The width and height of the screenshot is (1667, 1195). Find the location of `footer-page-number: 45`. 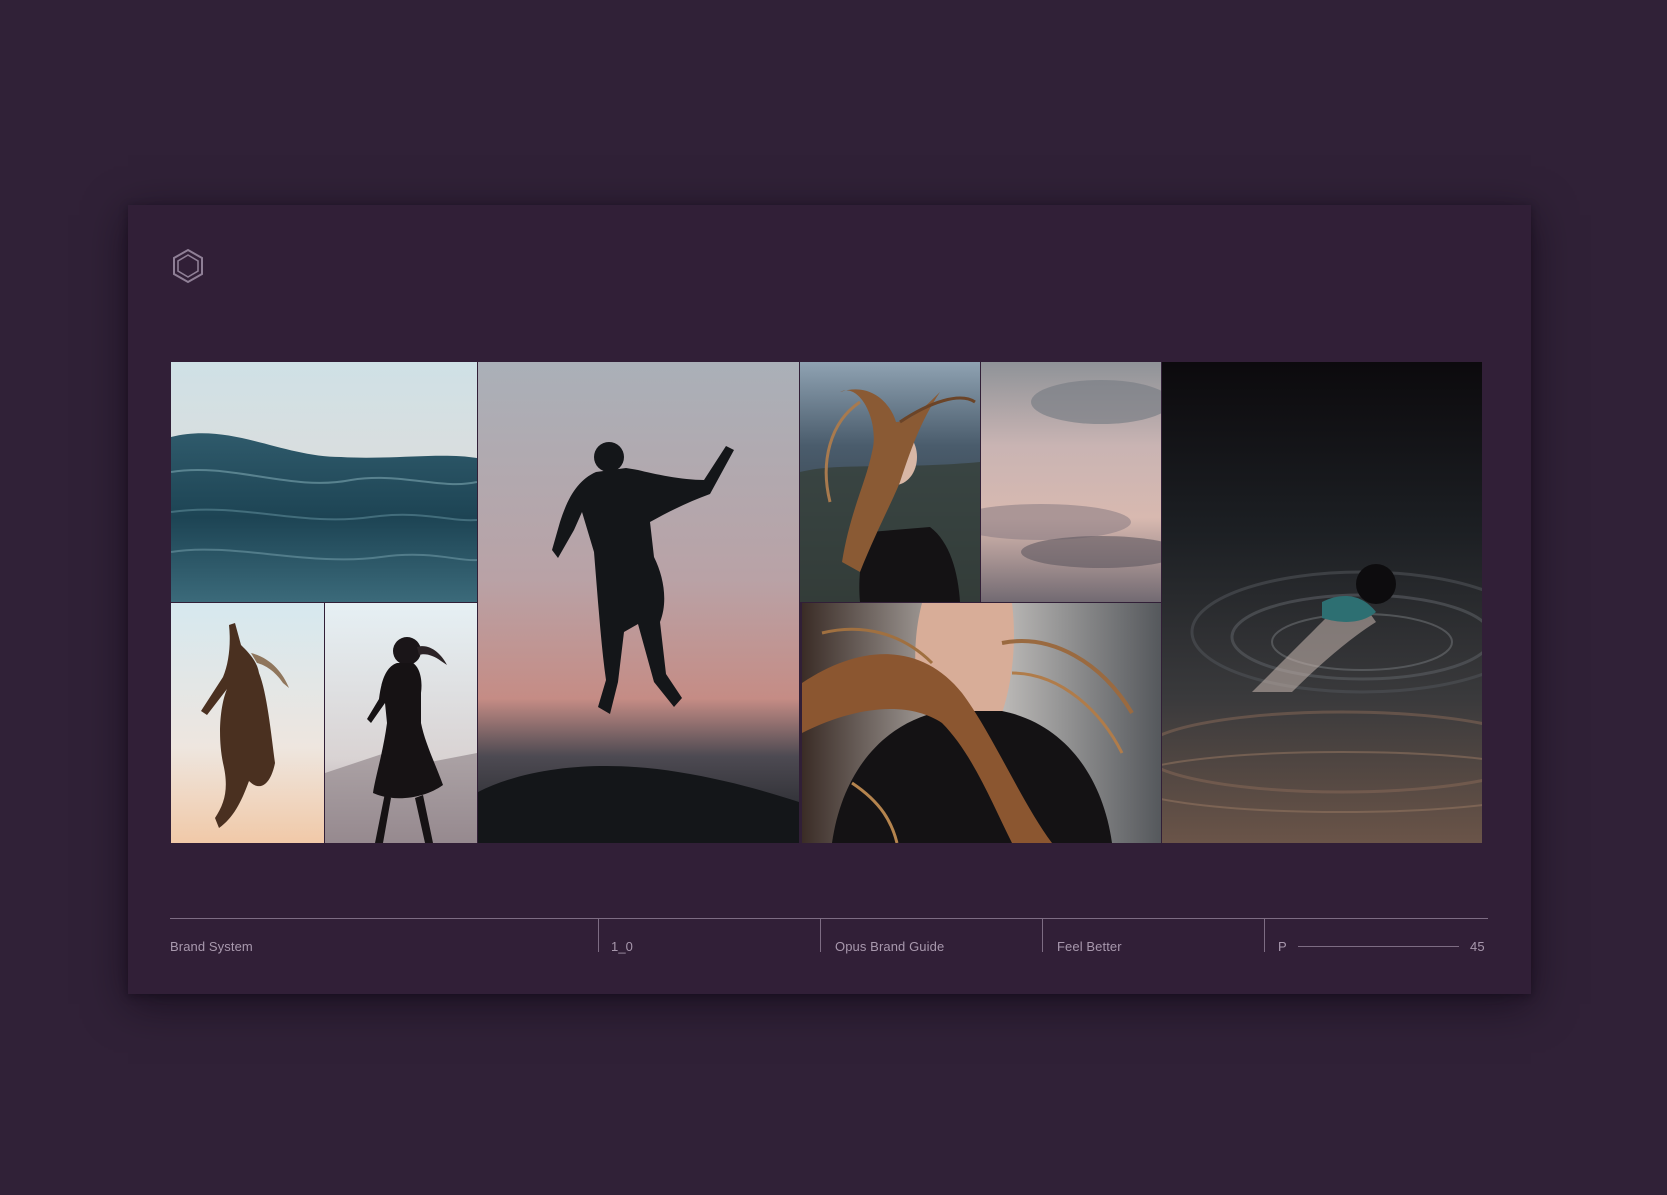

footer-page-number: 45 is located at coordinates (1477, 946).